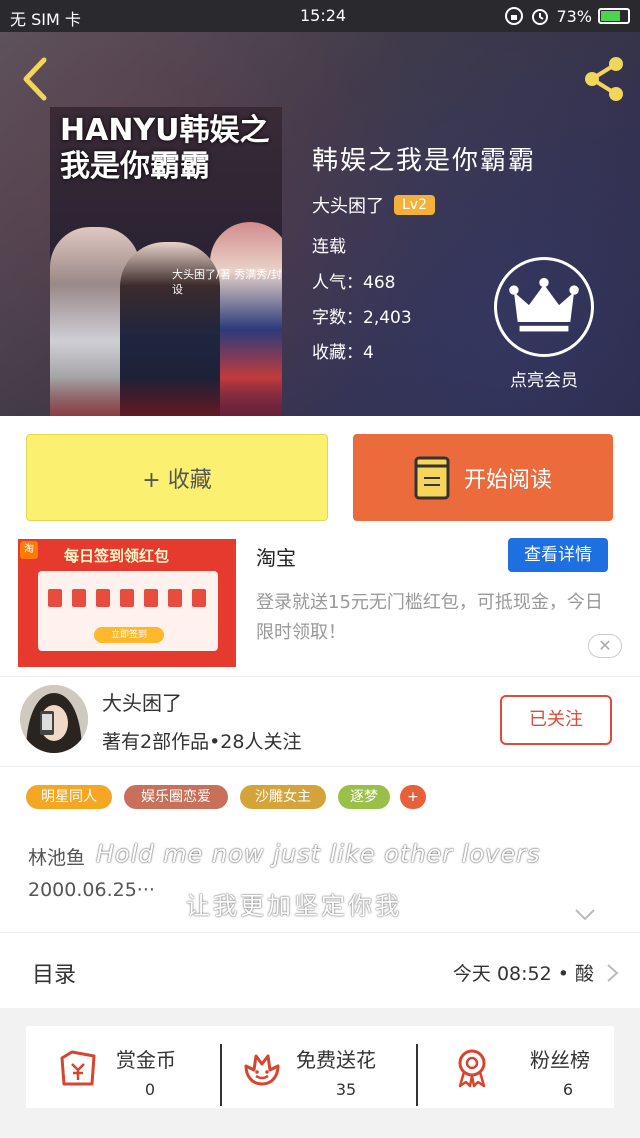 The width and height of the screenshot is (640, 1138). Describe the element at coordinates (604, 79) in the screenshot. I see `share-icon` at that location.